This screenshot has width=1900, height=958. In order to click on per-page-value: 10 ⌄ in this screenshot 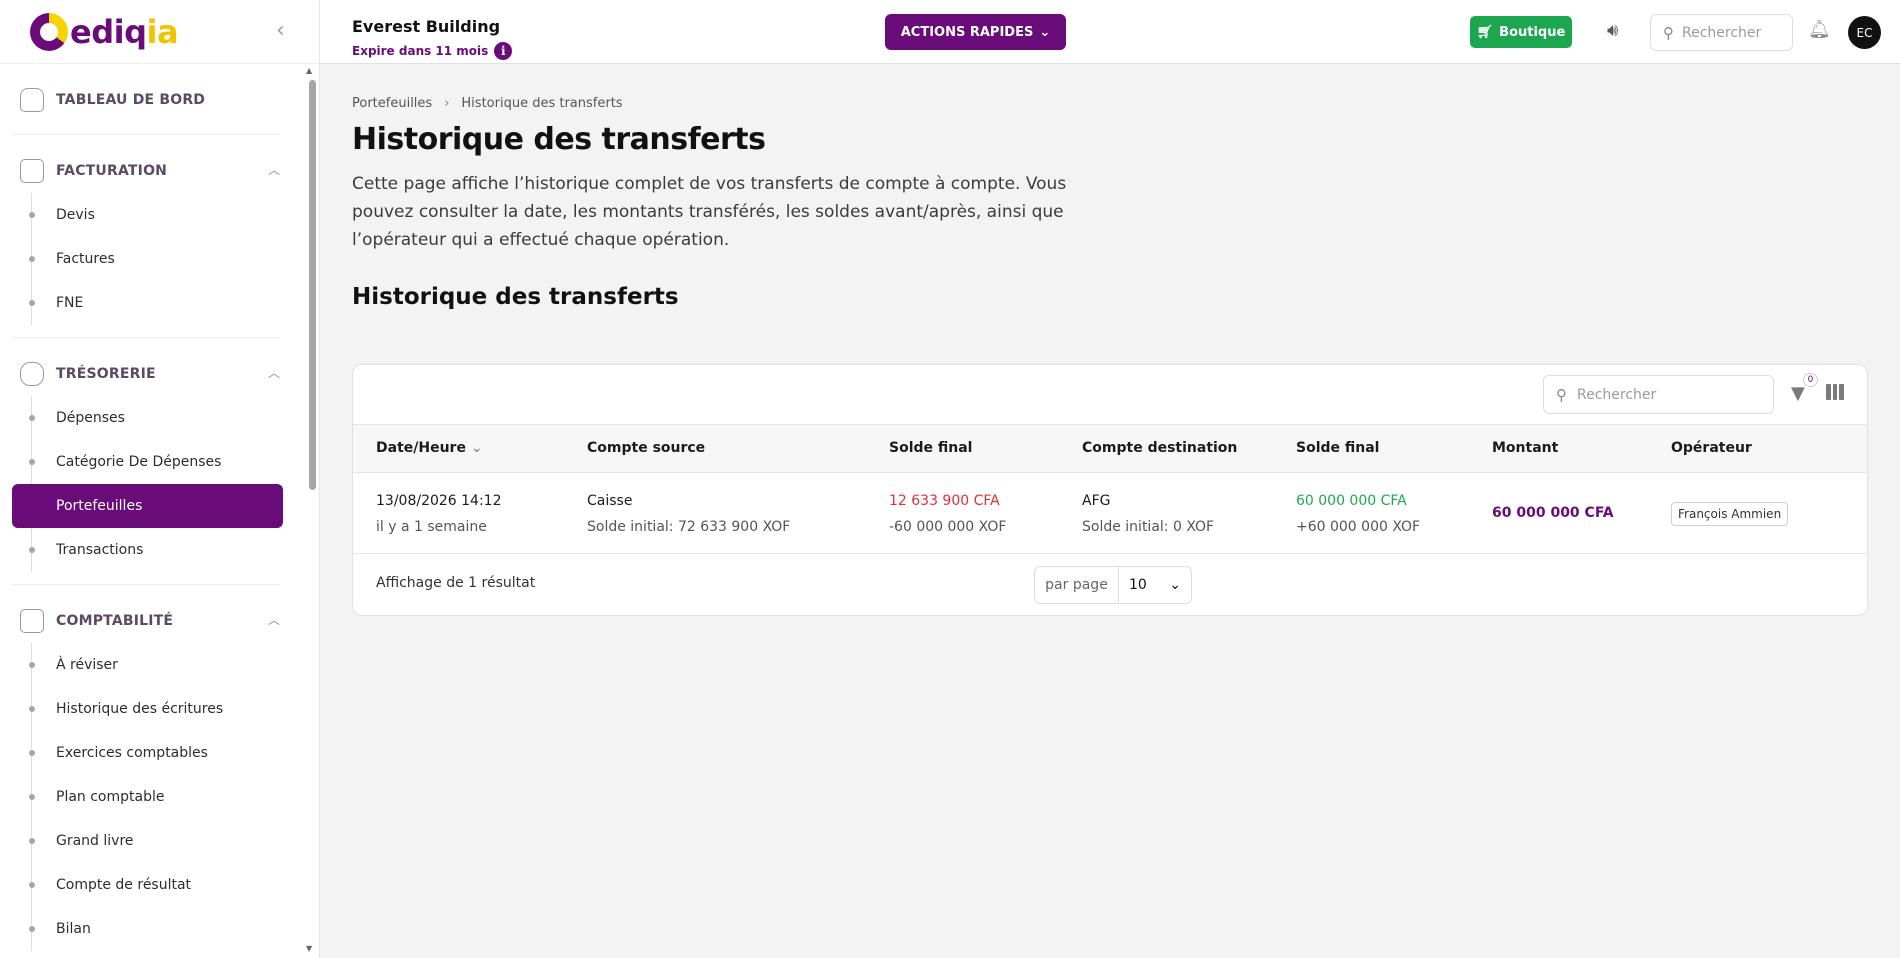, I will do `click(1155, 585)`.